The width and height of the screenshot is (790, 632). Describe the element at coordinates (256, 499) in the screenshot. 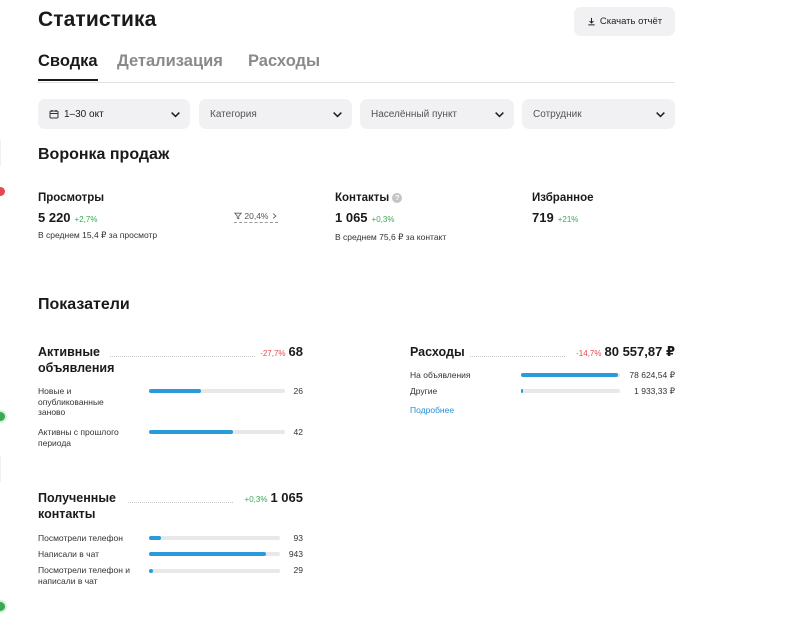

I see `received-contacts-delta: +0,3%` at that location.